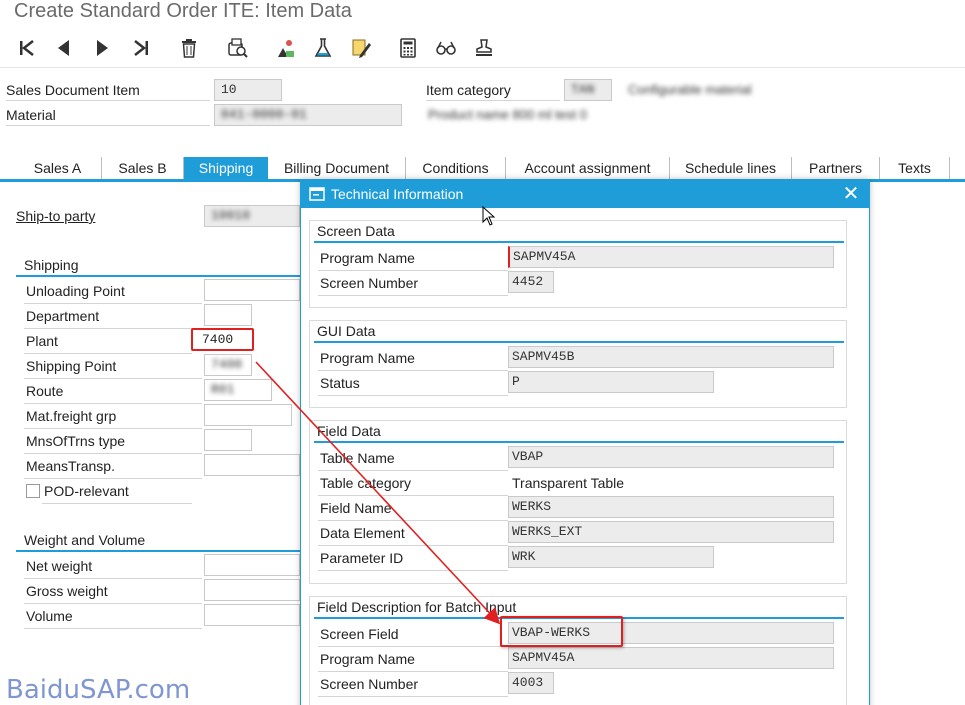 This screenshot has width=965, height=705. Describe the element at coordinates (252, 615) in the screenshot. I see `volume-input` at that location.